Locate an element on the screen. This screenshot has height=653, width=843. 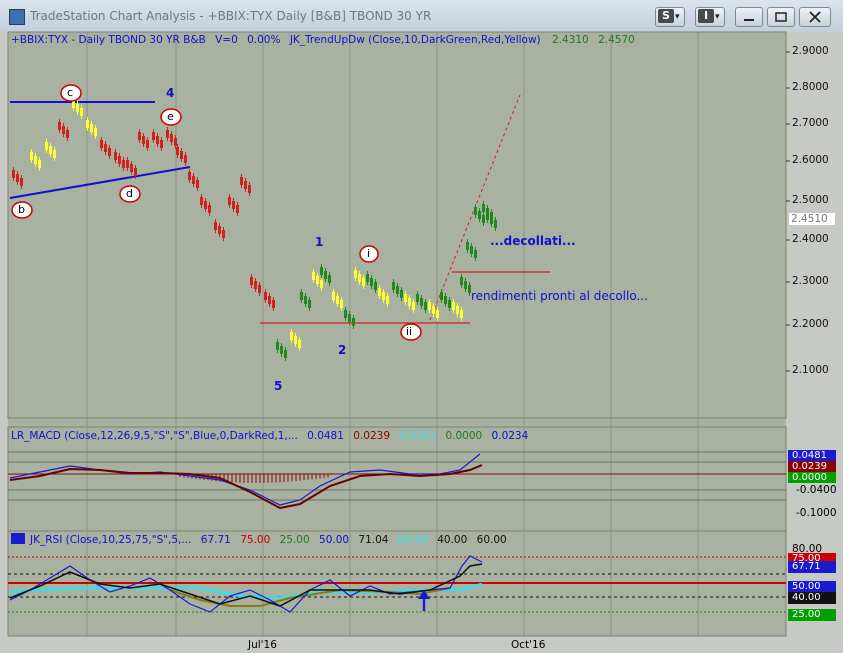
wave-text-d: d is located at coordinates (129, 193).